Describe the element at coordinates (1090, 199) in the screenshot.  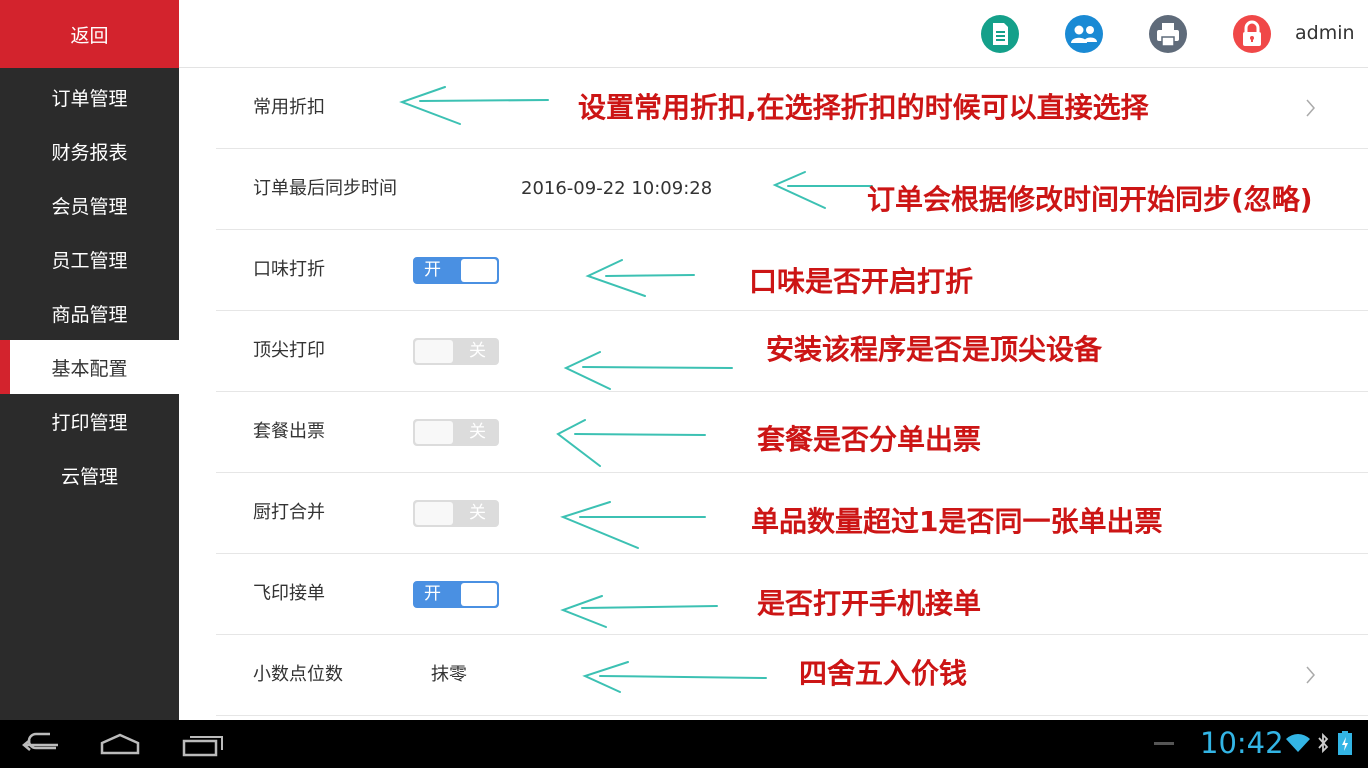
I see `annotation-note: 订单会根据修改时间开始同步(忽略)` at that location.